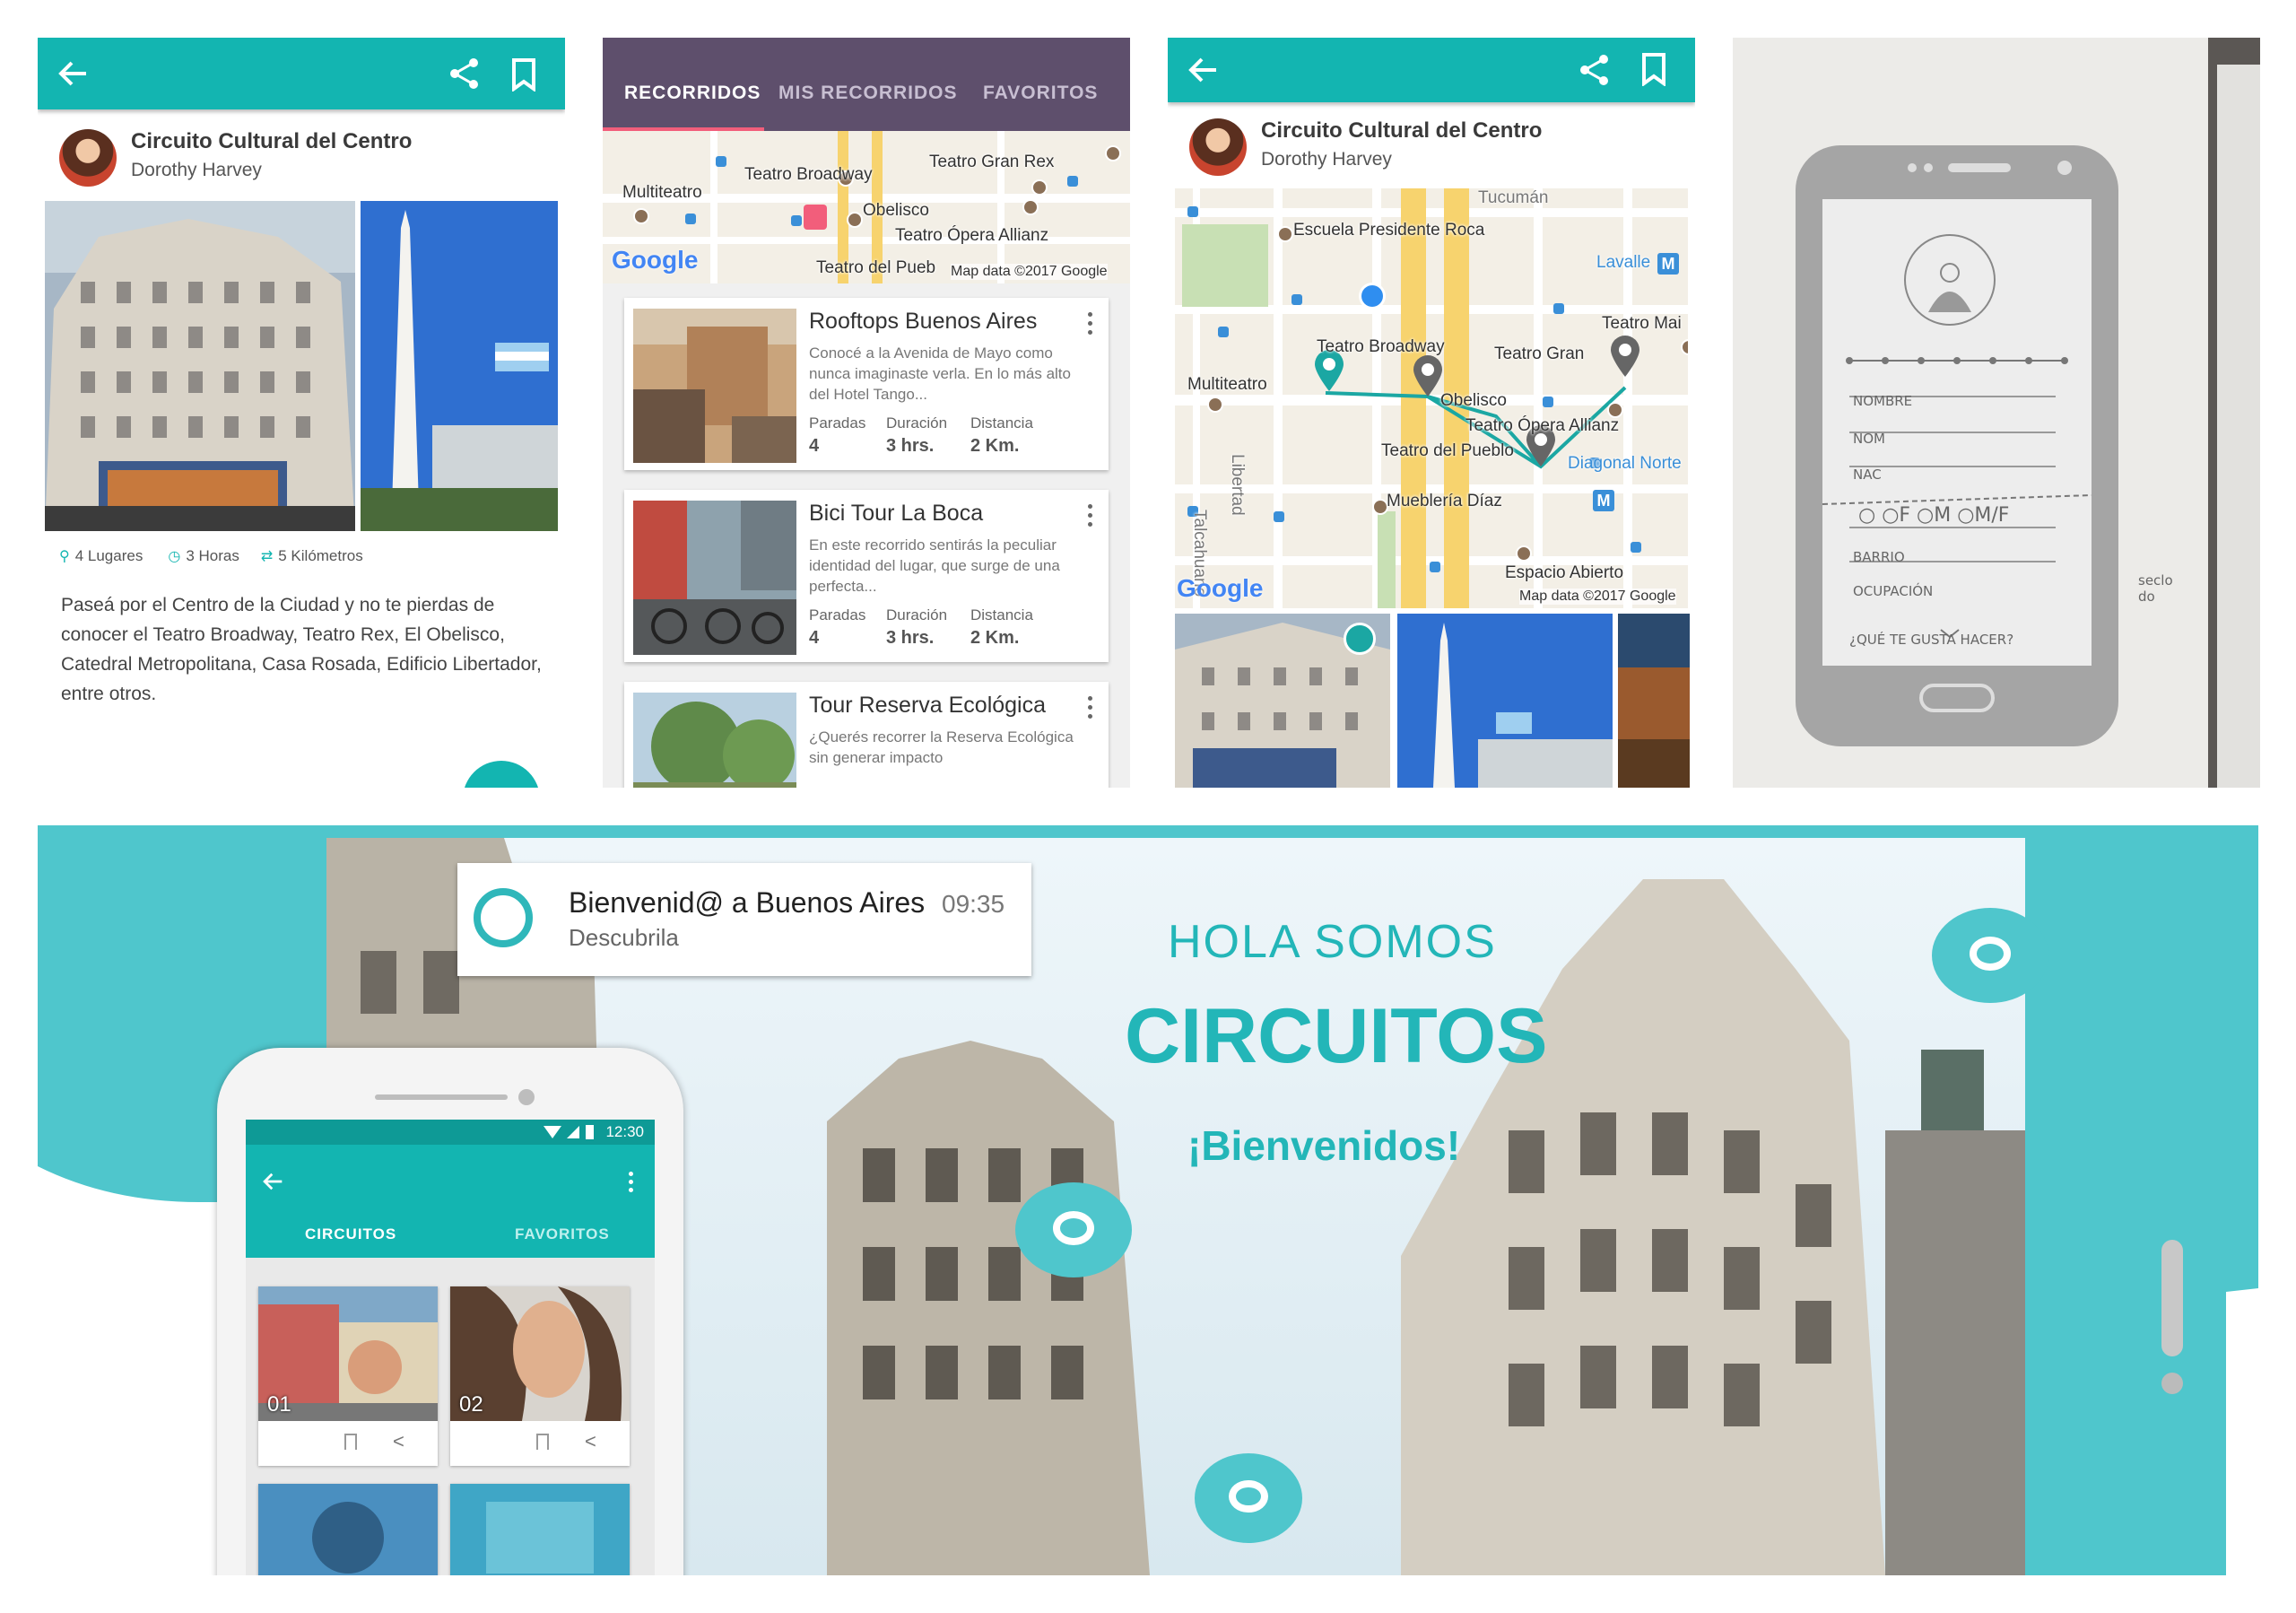 Image resolution: width=2296 pixels, height=1613 pixels. Describe the element at coordinates (747, 902) in the screenshot. I see `notification-title: Bienvenid@ a Buenos Aires` at that location.